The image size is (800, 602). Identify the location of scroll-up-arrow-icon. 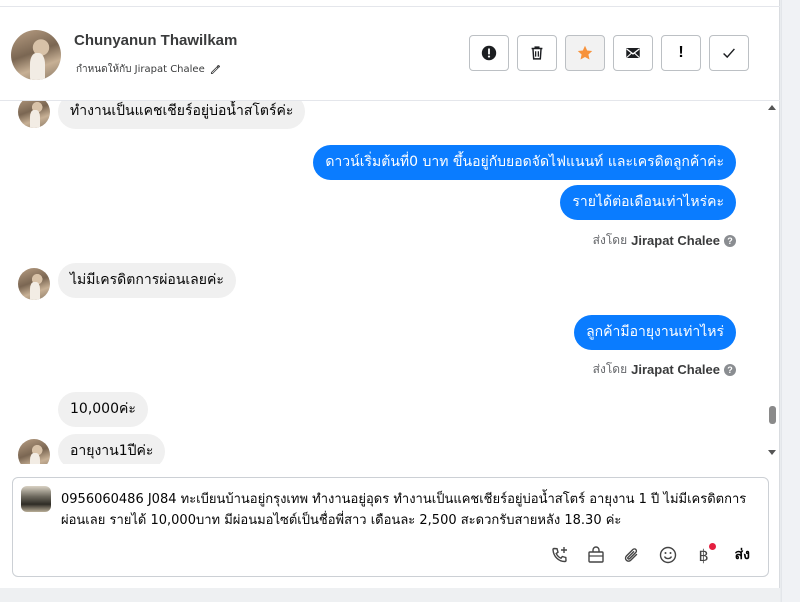
(772, 107).